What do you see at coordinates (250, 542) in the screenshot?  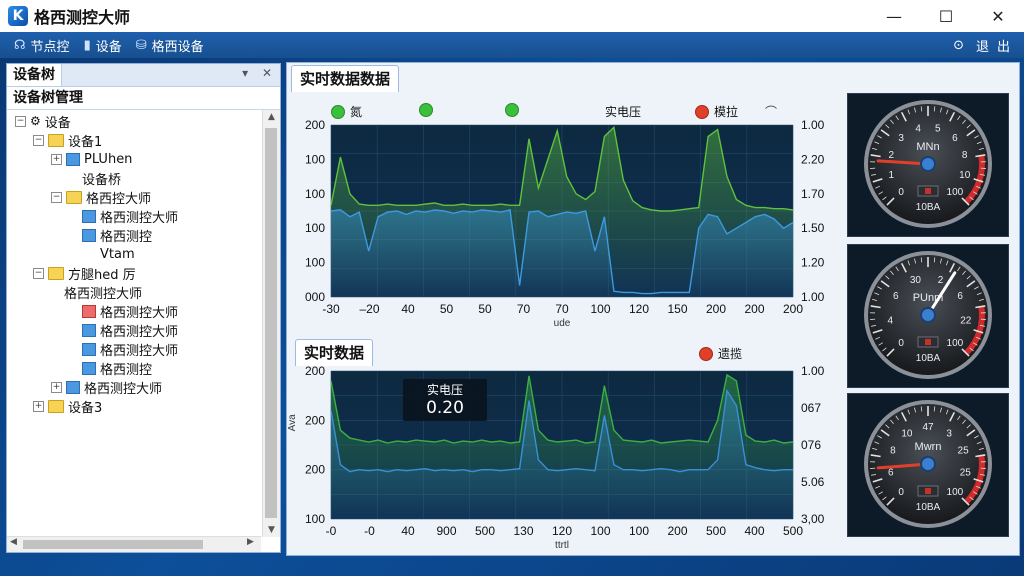 I see `scroll-right-icon: ▶` at bounding box center [250, 542].